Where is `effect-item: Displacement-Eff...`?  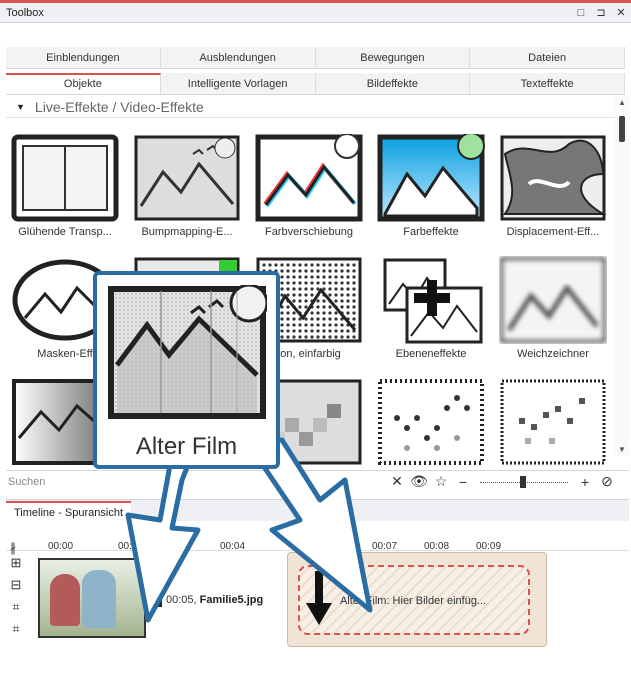 effect-item: Displacement-Eff... is located at coordinates (553, 185).